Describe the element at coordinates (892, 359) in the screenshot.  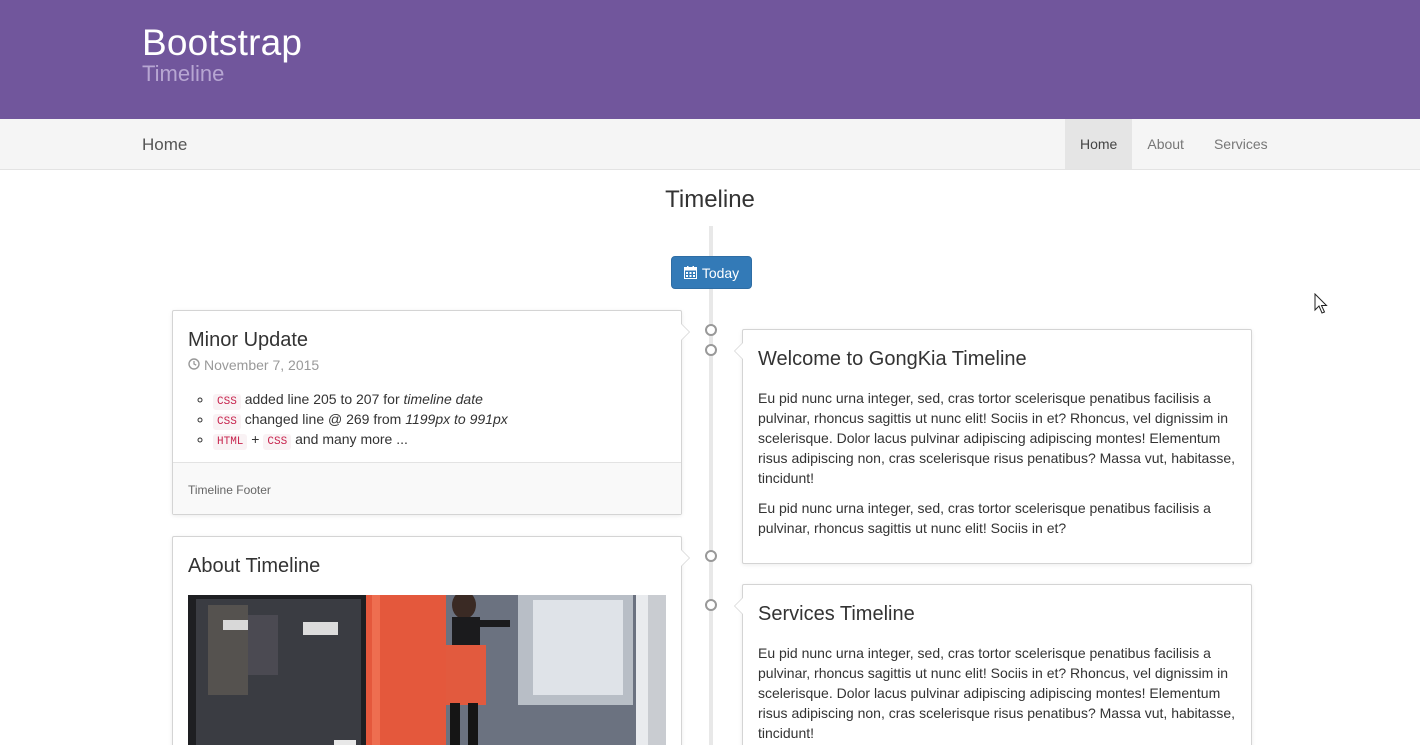
I see `panel-title: Welcome to GongKia Timeline` at that location.